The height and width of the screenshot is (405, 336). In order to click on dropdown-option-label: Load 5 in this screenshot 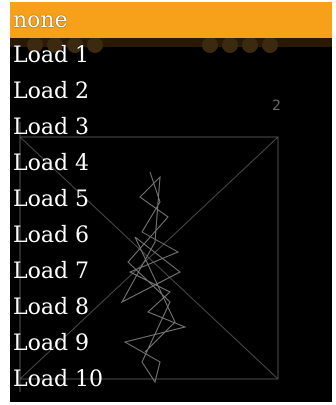, I will do `click(51, 199)`.